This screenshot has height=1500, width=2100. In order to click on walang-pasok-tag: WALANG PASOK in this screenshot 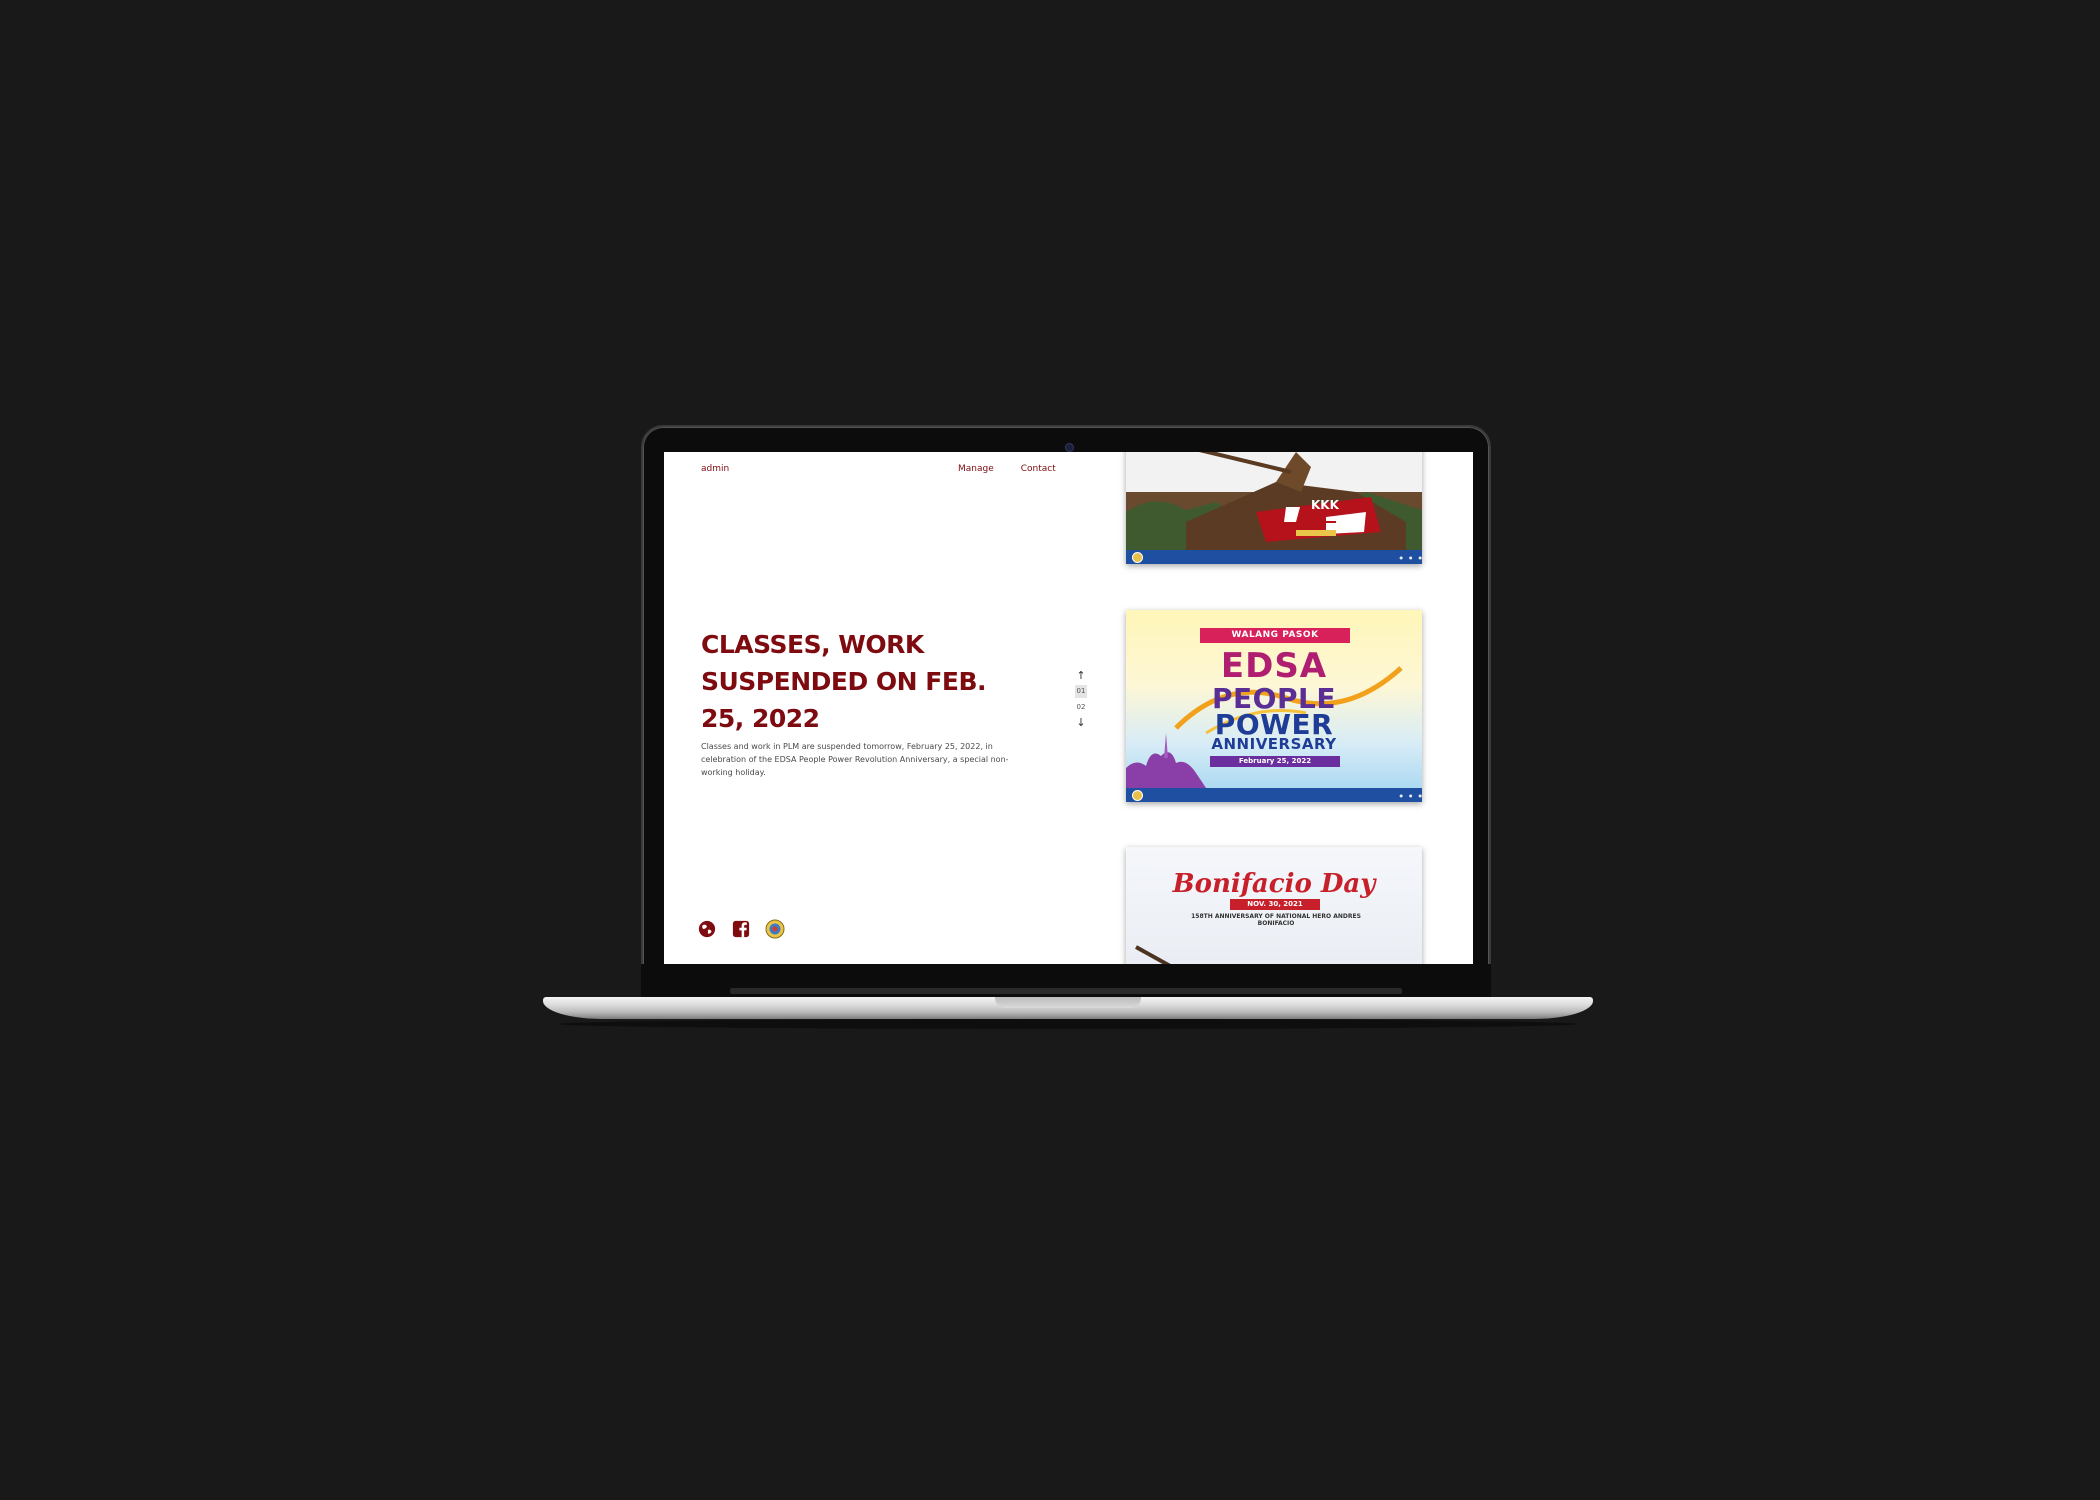, I will do `click(1275, 635)`.